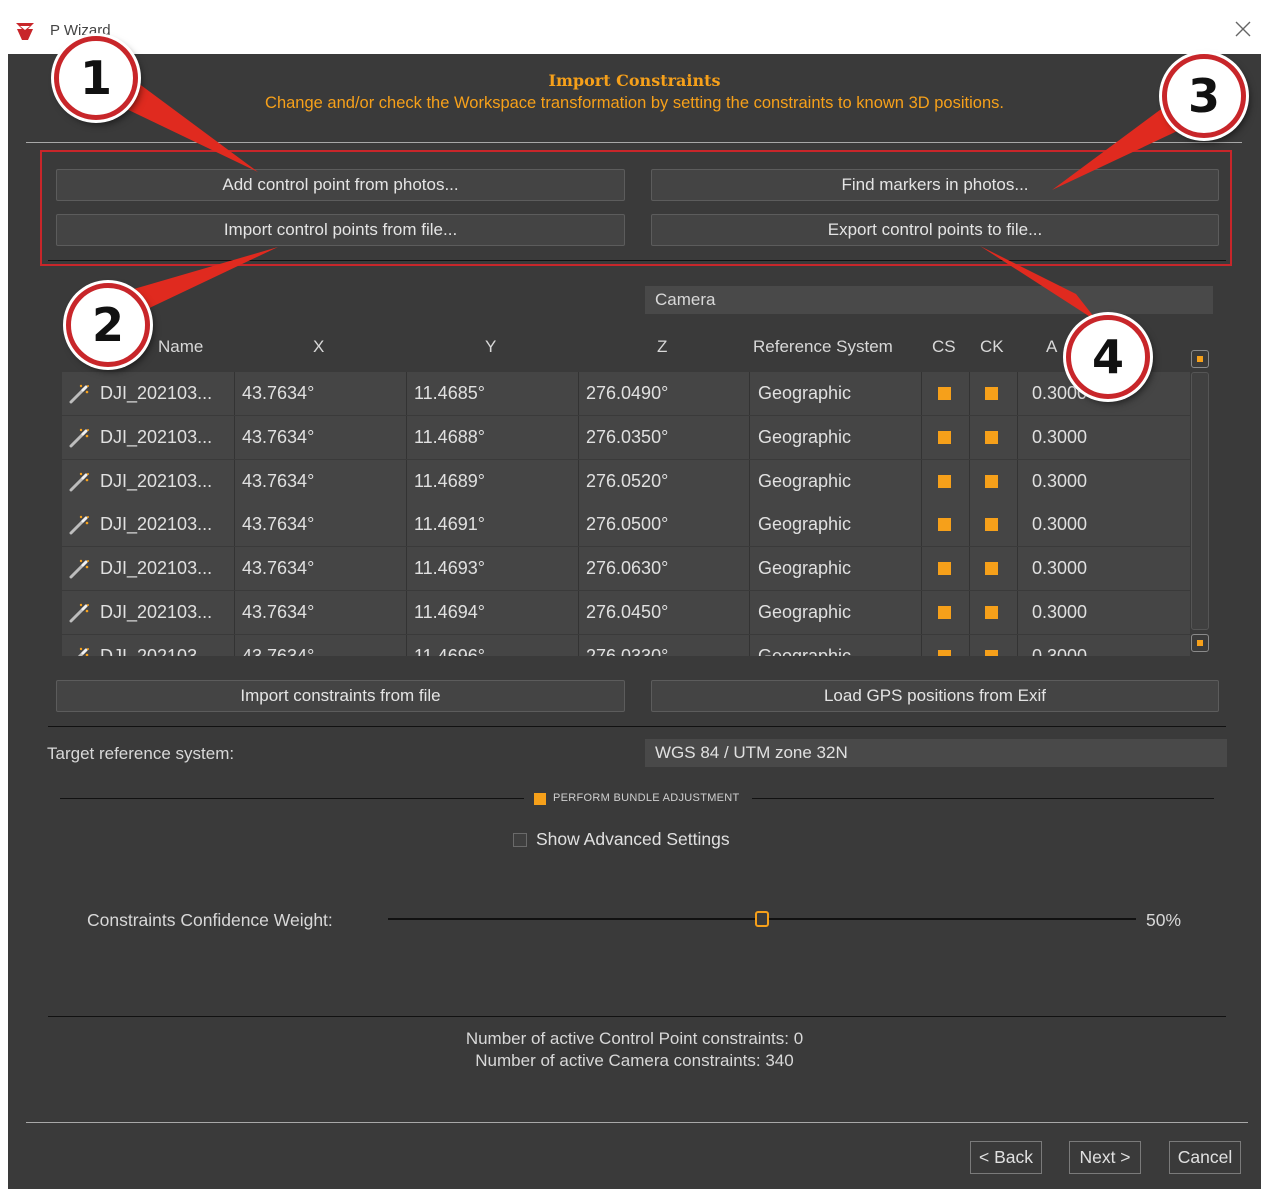 Image resolution: width=1261 pixels, height=1189 pixels. What do you see at coordinates (1108, 357) in the screenshot?
I see `callout-4: 4` at bounding box center [1108, 357].